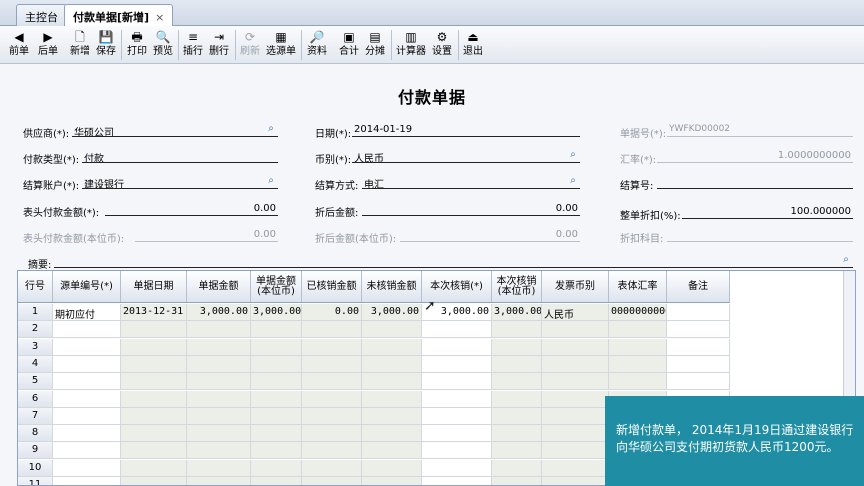 This screenshot has width=864, height=486. What do you see at coordinates (137, 45) in the screenshot?
I see `print-button: 🖶 打印` at bounding box center [137, 45].